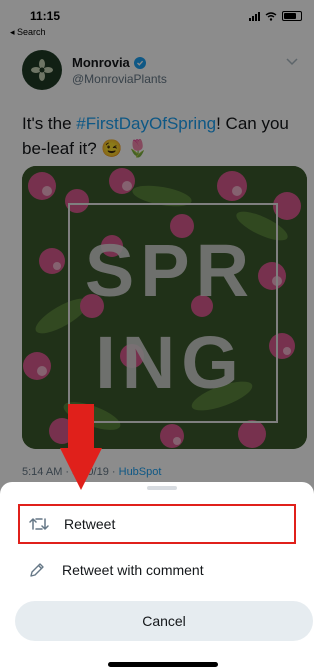 This screenshot has height=667, width=320. I want to click on retweet-with-comment-label: Retweet with comment, so click(133, 570).